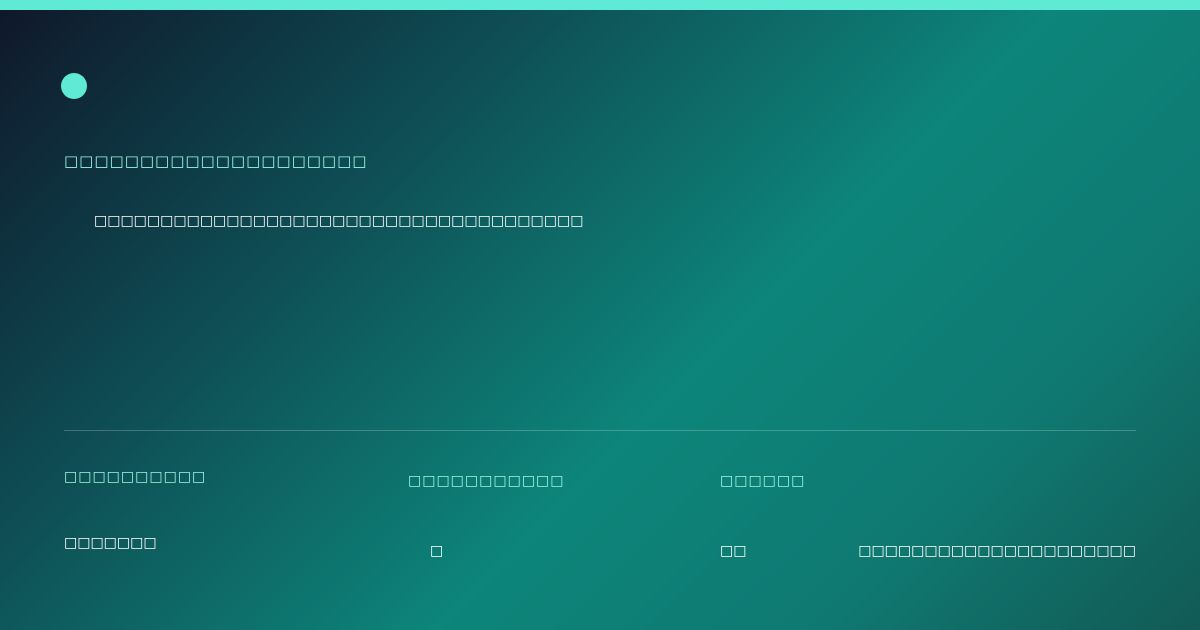 The width and height of the screenshot is (1200, 630). What do you see at coordinates (600, 430) in the screenshot?
I see `divider` at bounding box center [600, 430].